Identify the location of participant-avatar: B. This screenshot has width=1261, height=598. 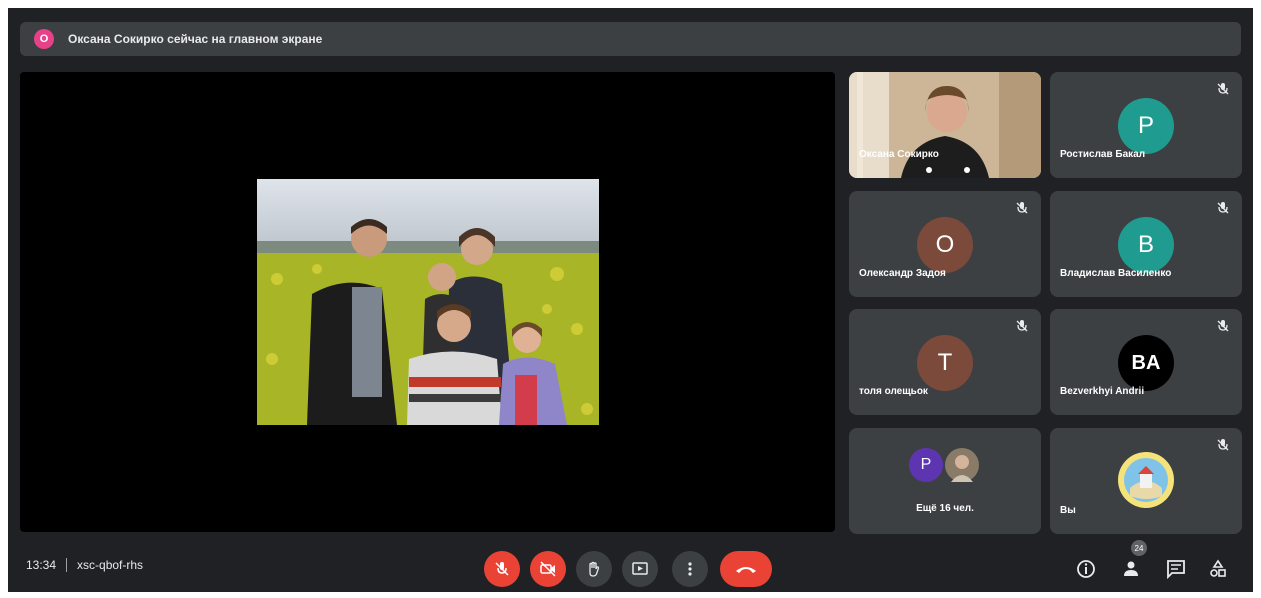
(1146, 245).